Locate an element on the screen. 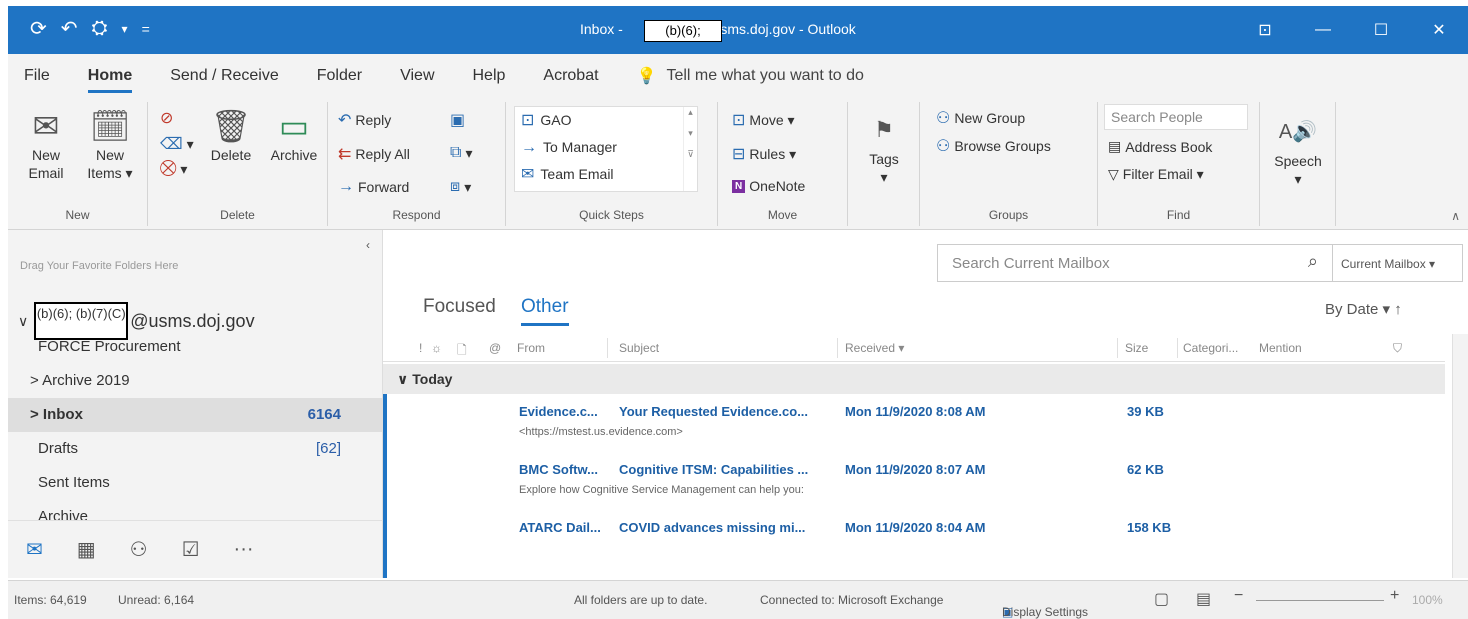  zoom-out-button: − is located at coordinates (1238, 596).